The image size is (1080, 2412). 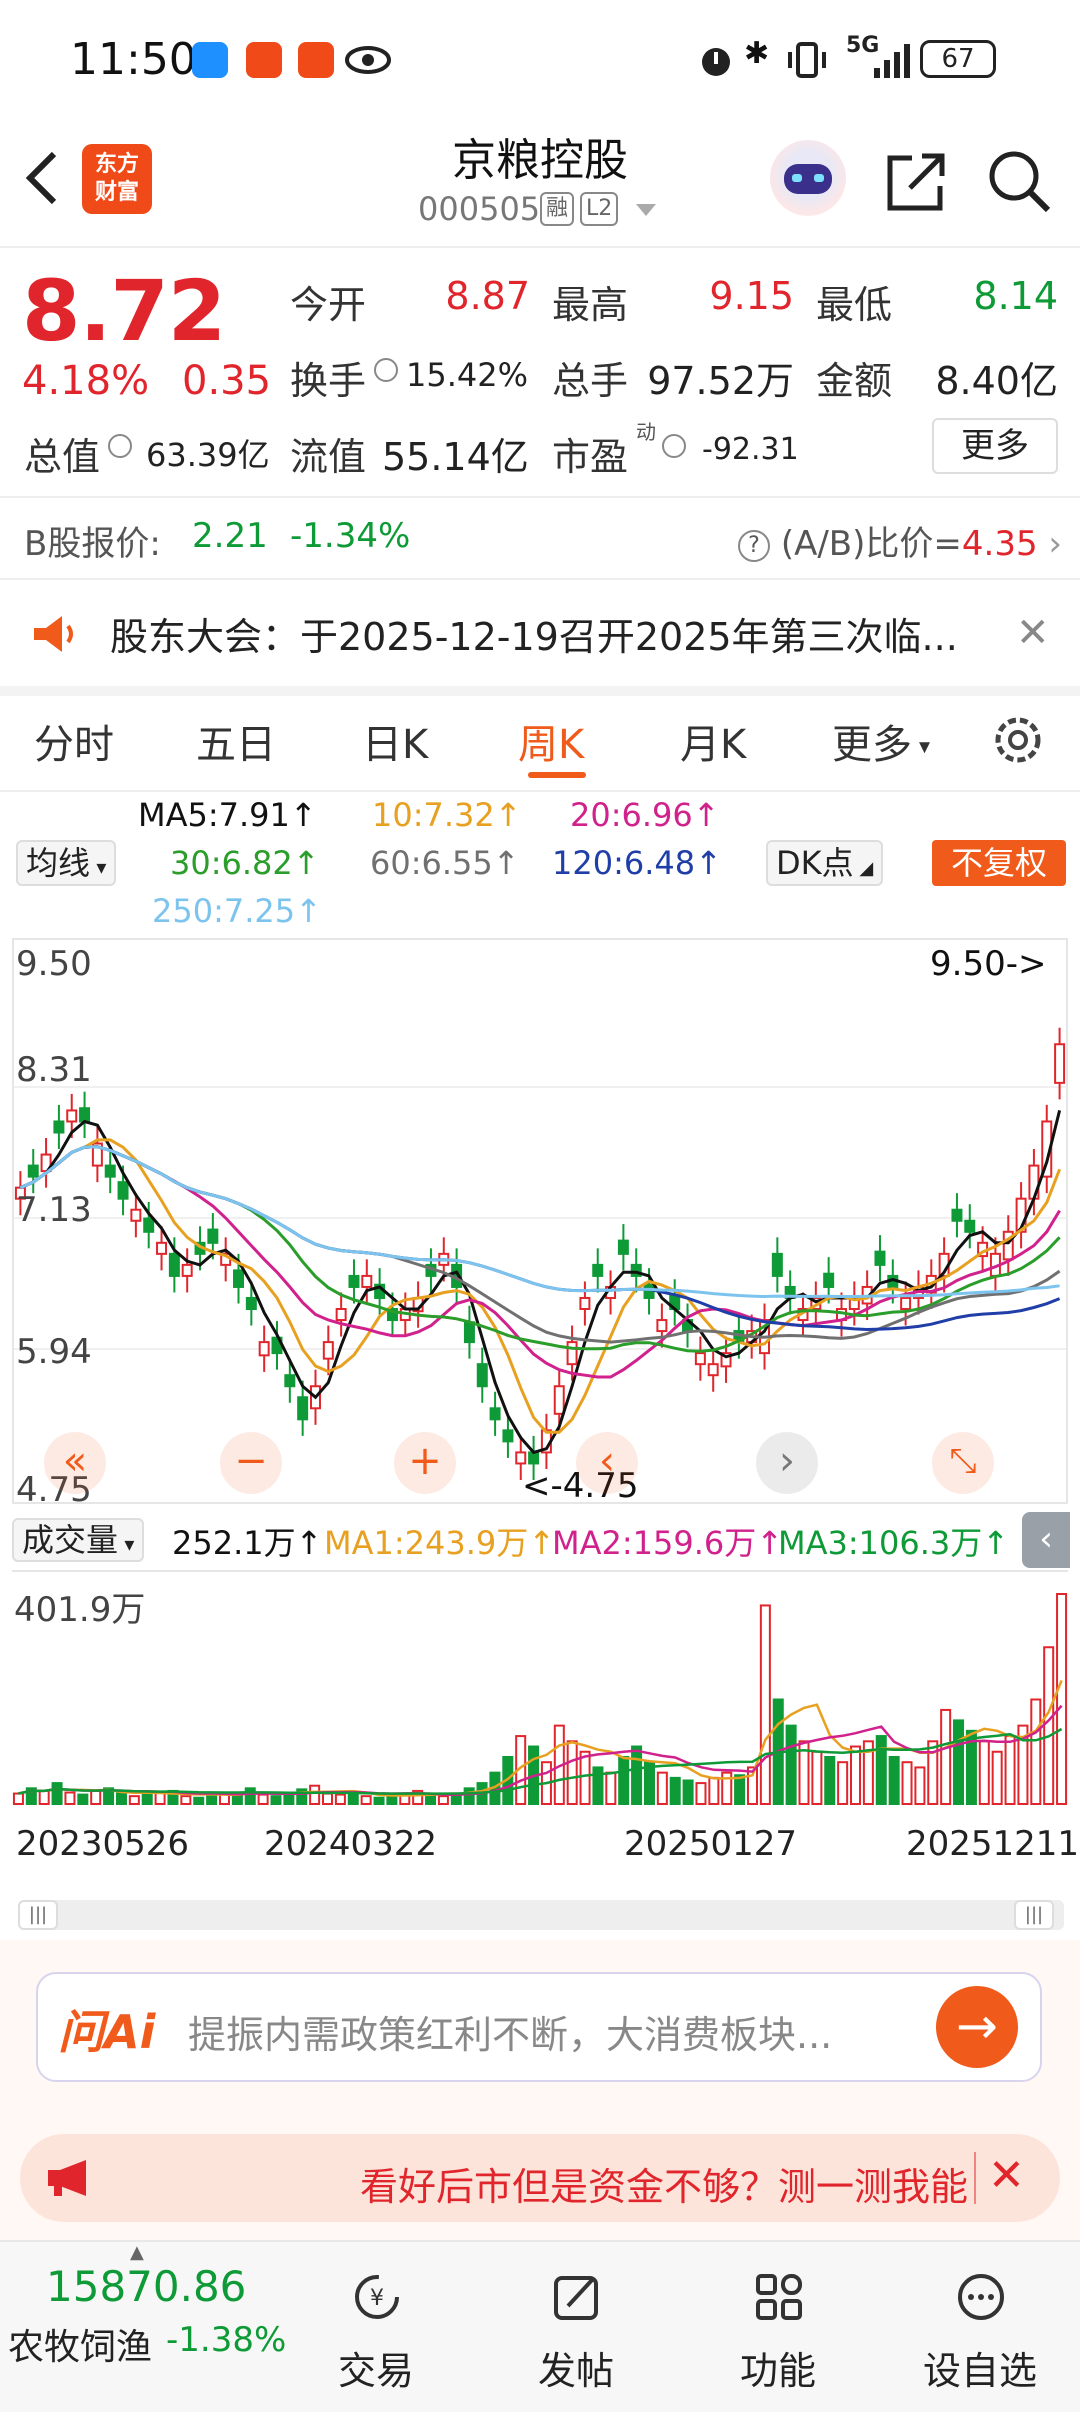 I want to click on gear-icon, so click(x=1018, y=740).